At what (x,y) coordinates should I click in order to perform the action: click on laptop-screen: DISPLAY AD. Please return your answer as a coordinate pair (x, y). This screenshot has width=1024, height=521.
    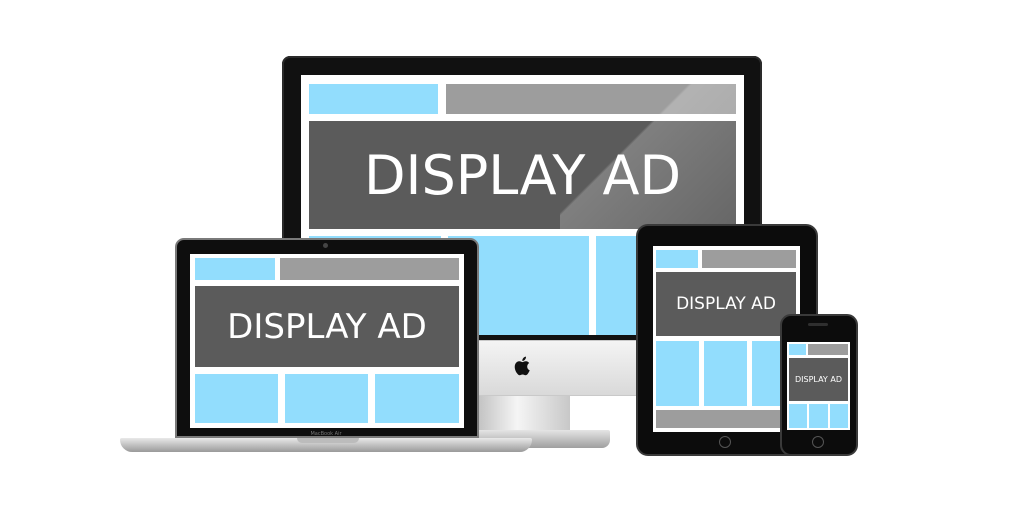
    Looking at the image, I should click on (327, 341).